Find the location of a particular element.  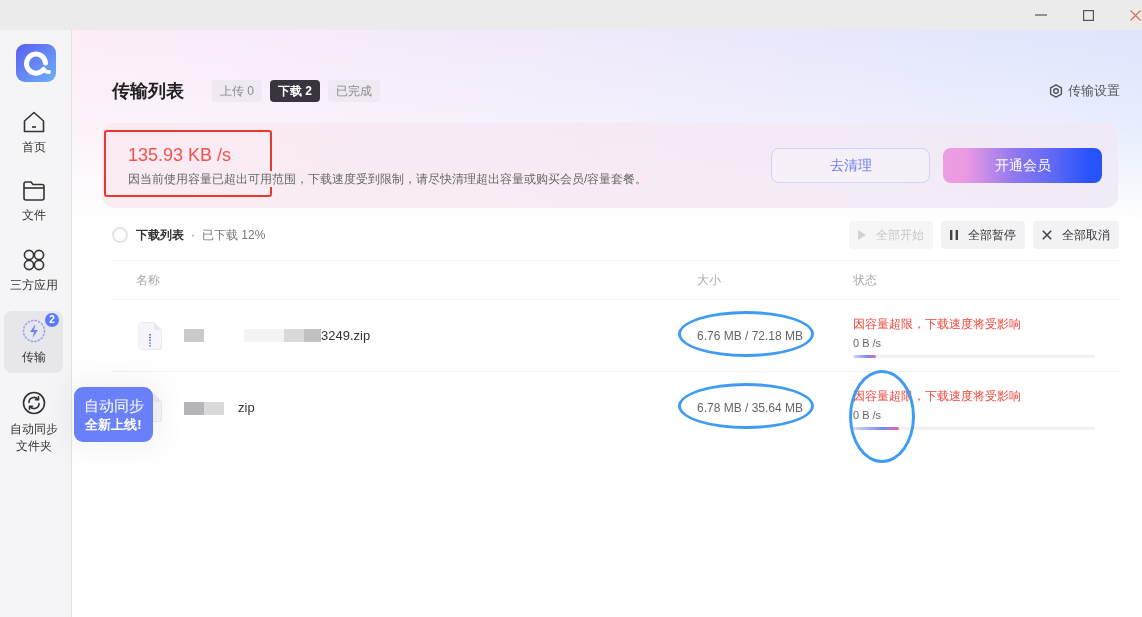

sidebar-item: 自动同步文件夹 is located at coordinates (33, 422).